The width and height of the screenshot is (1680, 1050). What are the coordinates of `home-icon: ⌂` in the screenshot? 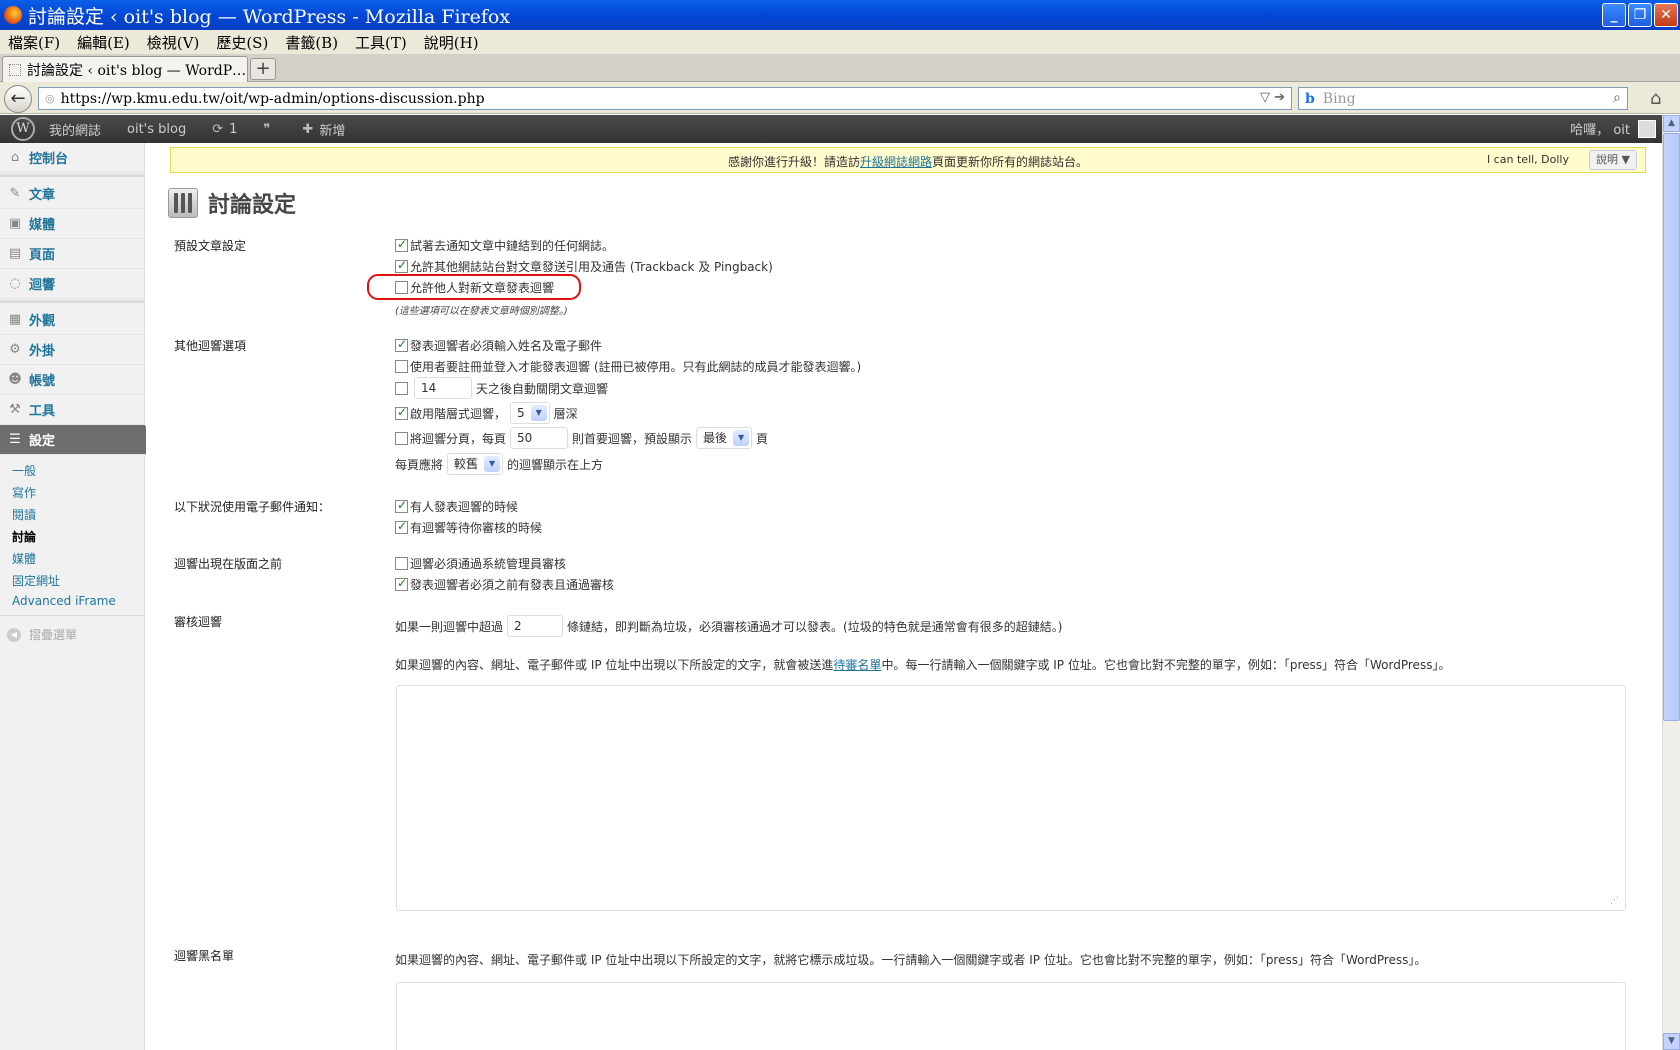 It's located at (1655, 98).